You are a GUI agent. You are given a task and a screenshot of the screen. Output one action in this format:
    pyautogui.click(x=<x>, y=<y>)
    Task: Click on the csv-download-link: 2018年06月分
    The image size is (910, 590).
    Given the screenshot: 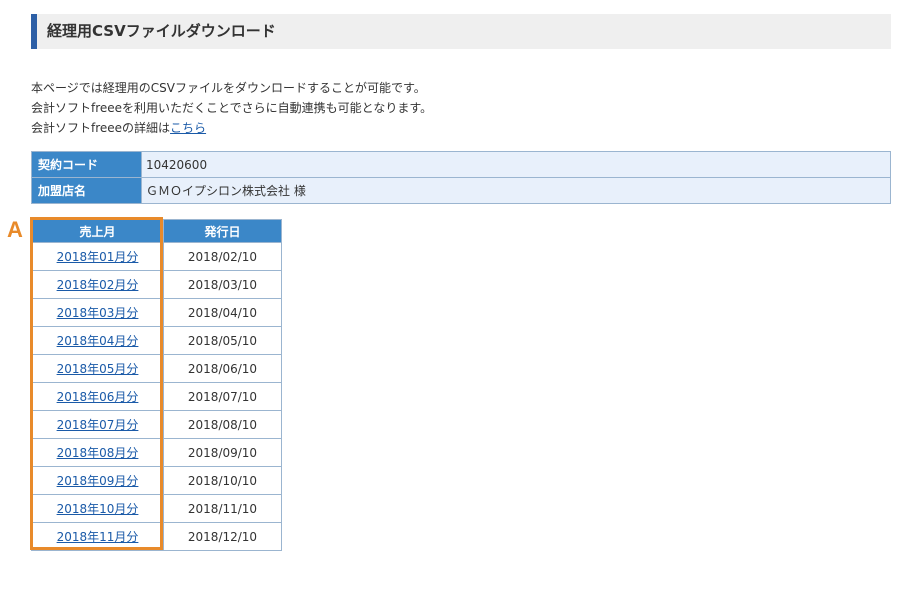 What is the action you would take?
    pyautogui.click(x=98, y=397)
    